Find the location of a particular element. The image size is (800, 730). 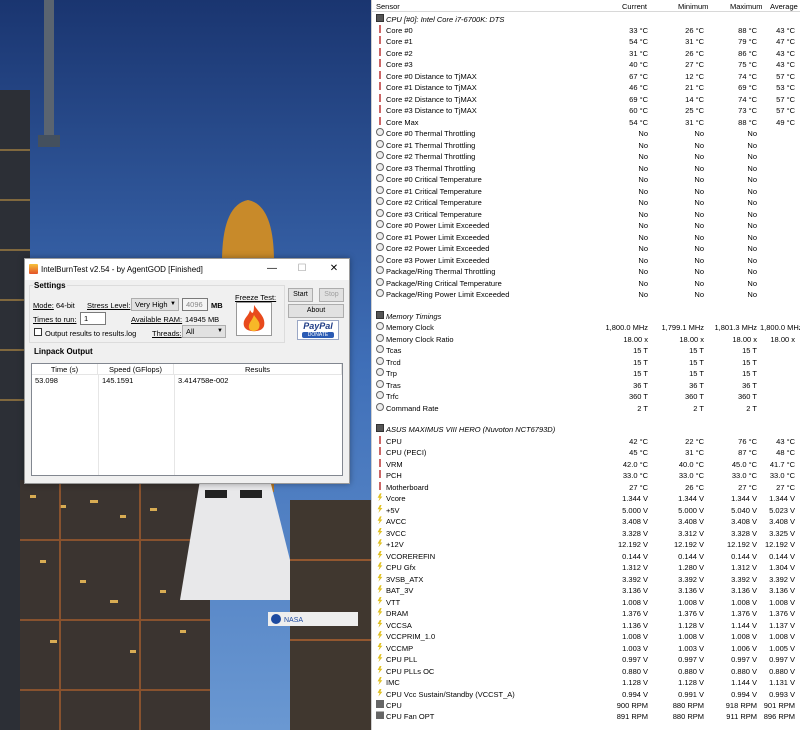

sensor-row: VCCPRIM_1.0 1.008 V 1.008 V 1.008 V 1.008 V is located at coordinates (586, 636).